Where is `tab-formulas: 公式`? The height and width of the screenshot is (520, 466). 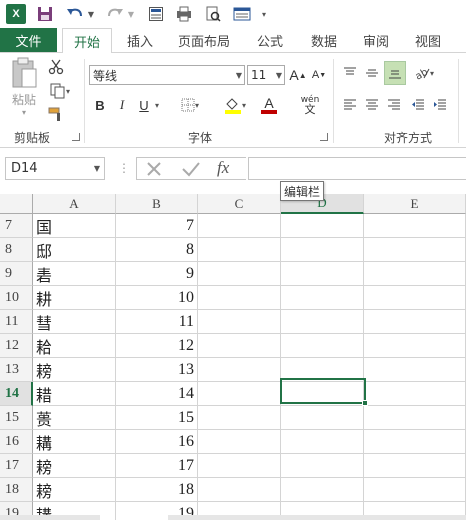 tab-formulas: 公式 is located at coordinates (270, 40).